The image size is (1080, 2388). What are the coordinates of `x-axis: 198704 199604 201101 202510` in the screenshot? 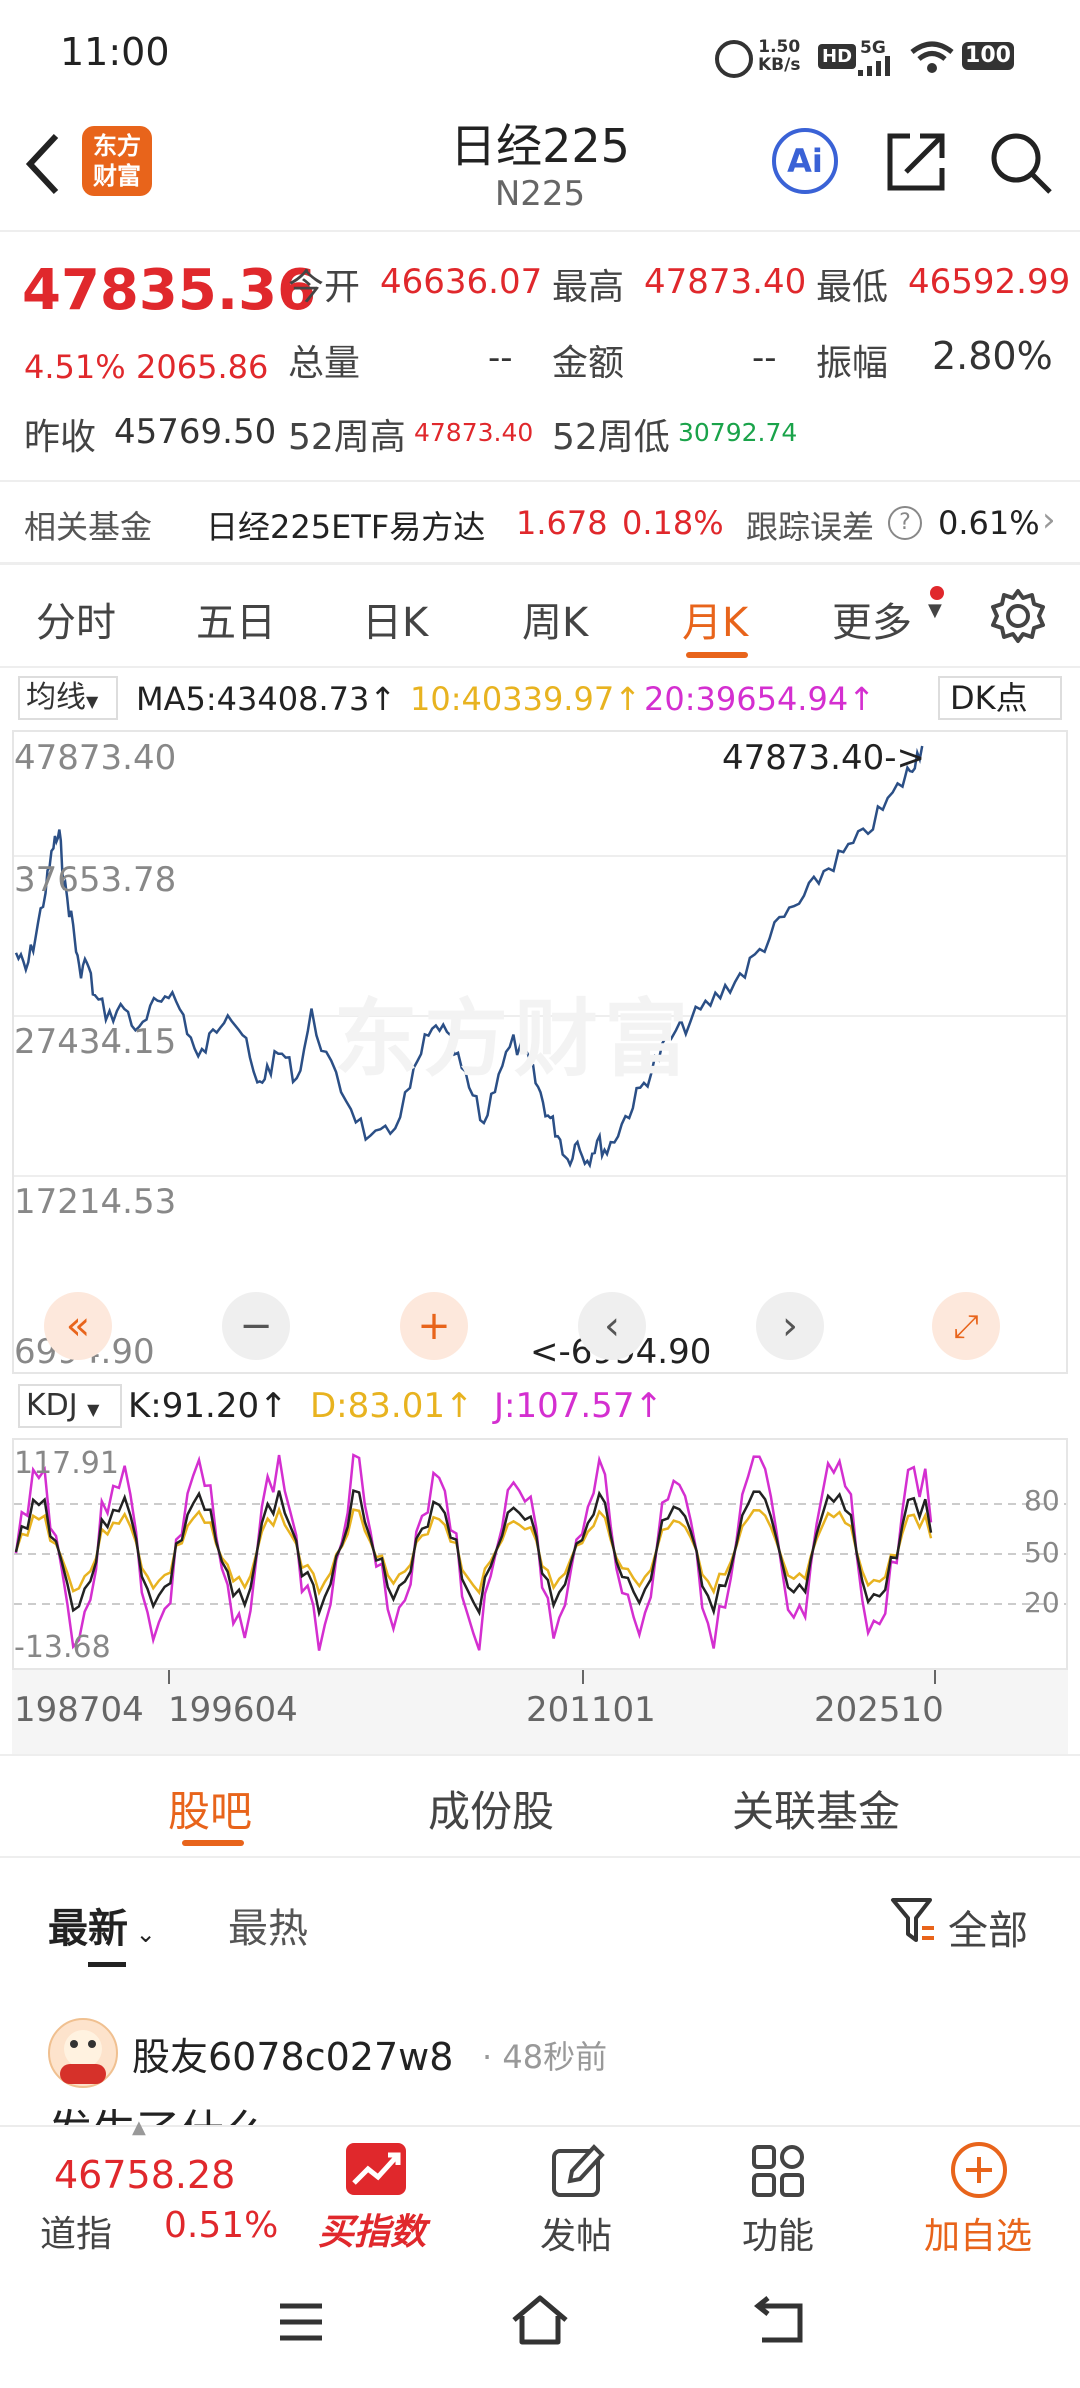 It's located at (540, 1712).